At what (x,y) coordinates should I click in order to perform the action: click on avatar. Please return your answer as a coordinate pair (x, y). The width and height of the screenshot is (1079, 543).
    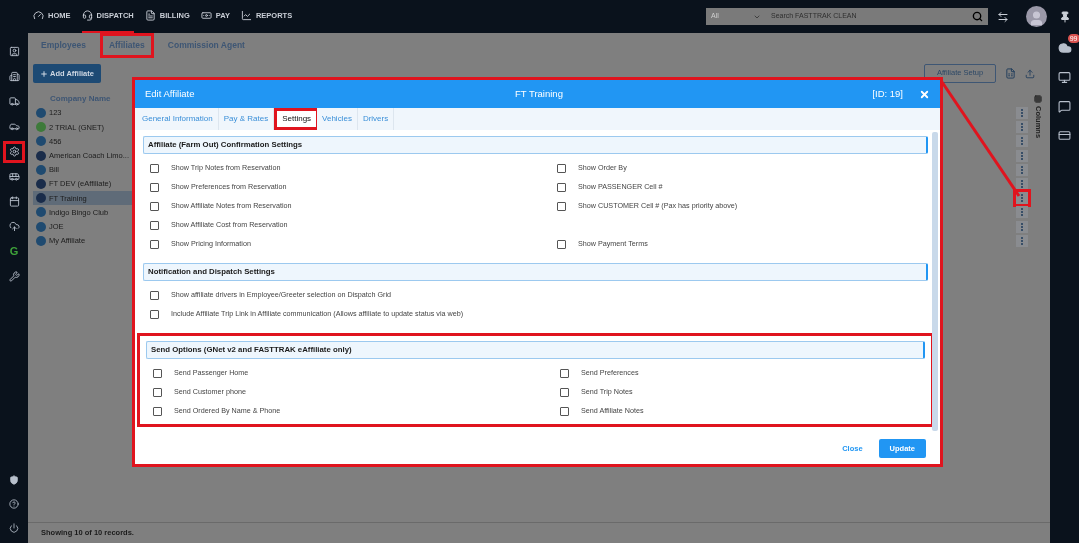
    Looking at the image, I should click on (1036, 16).